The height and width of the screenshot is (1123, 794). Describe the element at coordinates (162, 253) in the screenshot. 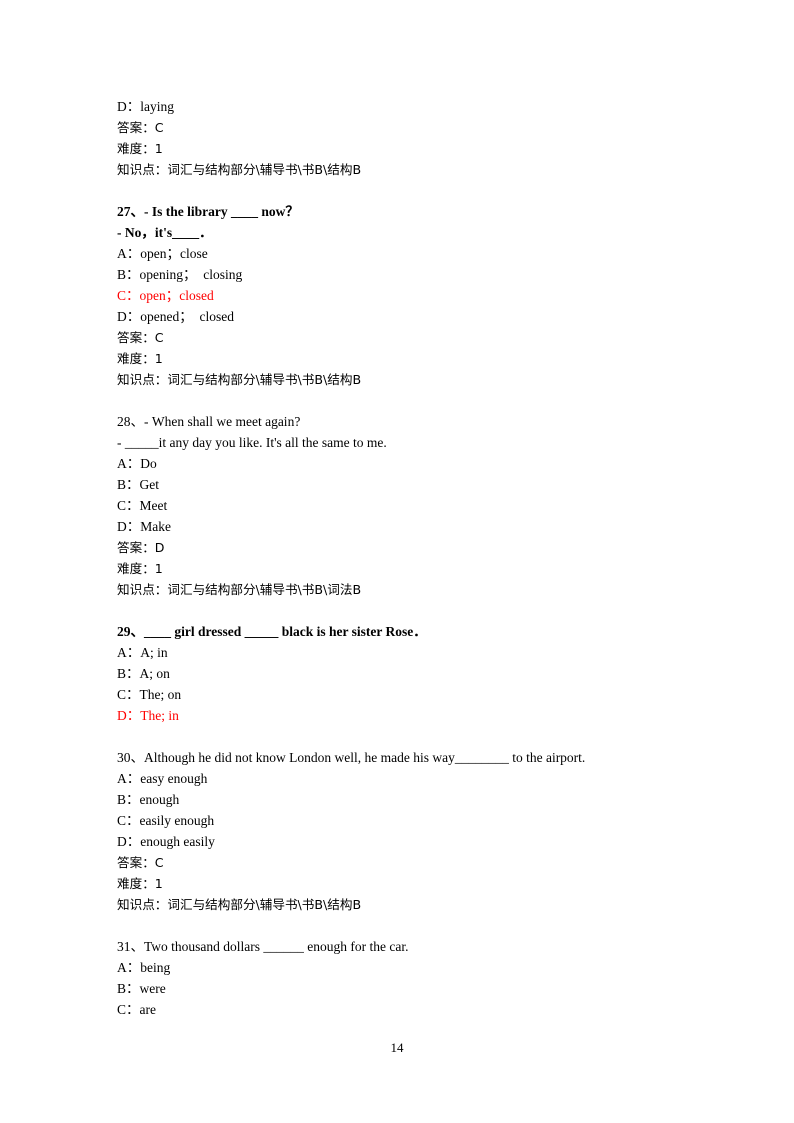

I see `option-line: A：open；close` at that location.